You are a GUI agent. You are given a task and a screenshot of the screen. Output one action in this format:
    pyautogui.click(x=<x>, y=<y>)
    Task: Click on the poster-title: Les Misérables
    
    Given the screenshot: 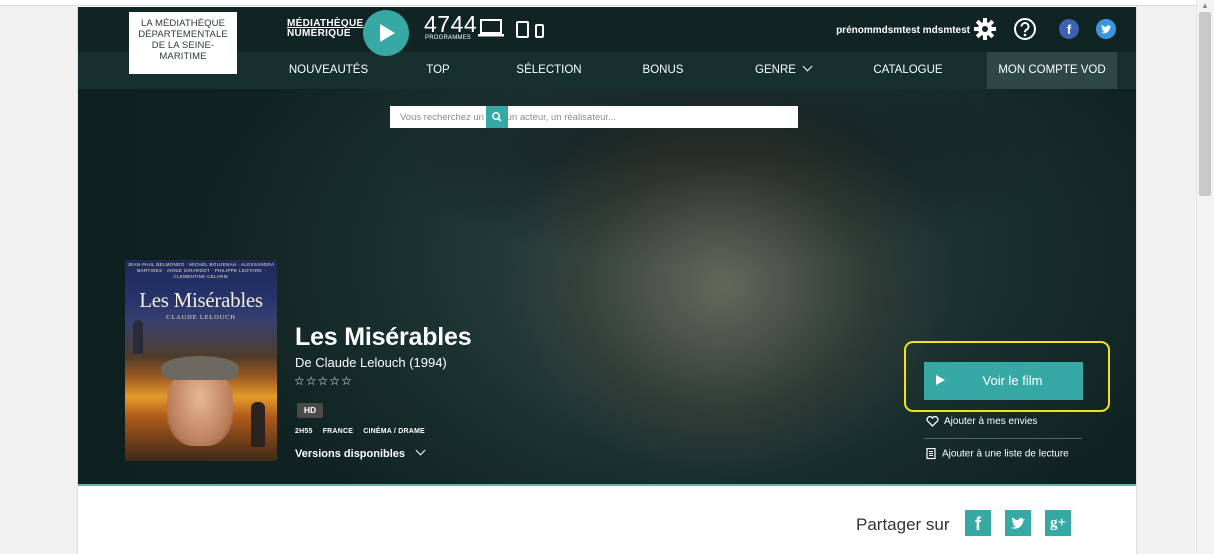 What is the action you would take?
    pyautogui.click(x=201, y=300)
    